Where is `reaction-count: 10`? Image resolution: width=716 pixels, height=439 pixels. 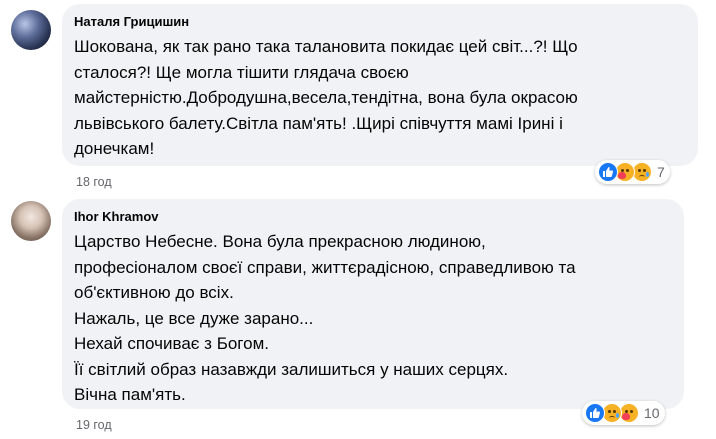
reaction-count: 10 is located at coordinates (652, 413).